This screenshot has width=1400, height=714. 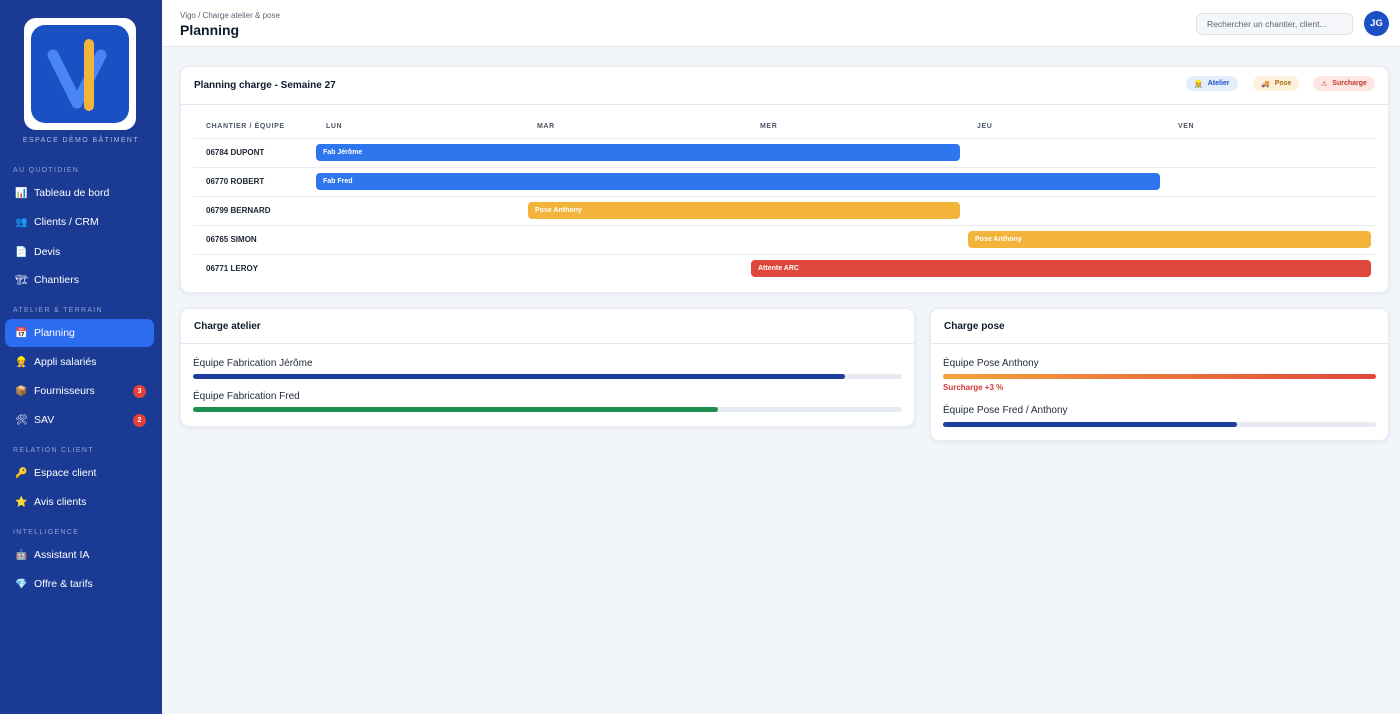 I want to click on legend-atelier: 👷 Atelier, so click(x=1212, y=83).